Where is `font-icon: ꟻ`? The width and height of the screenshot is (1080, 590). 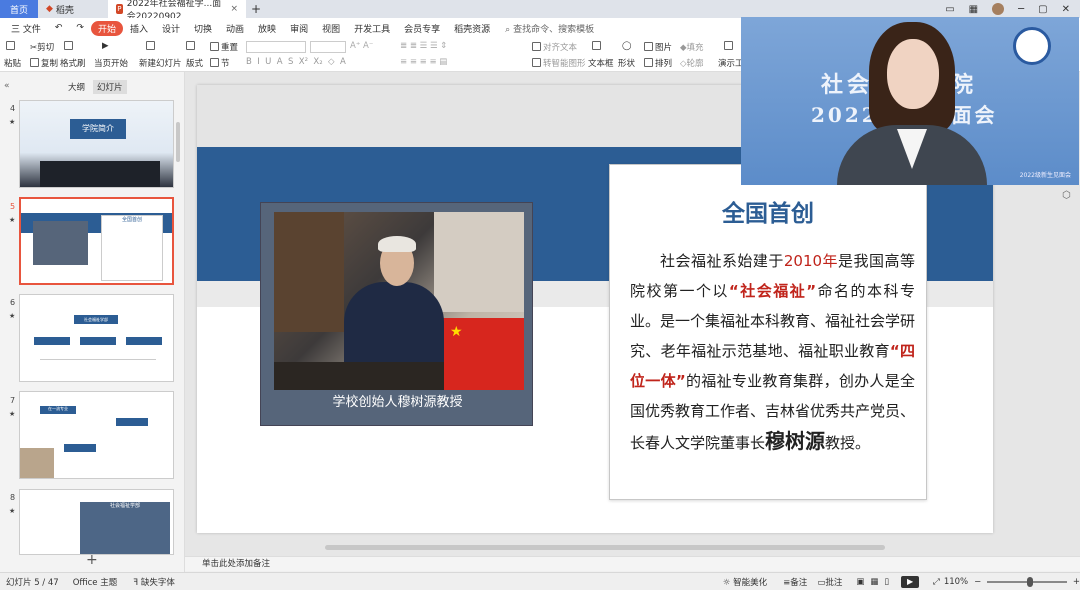
font-icon: ꟻ is located at coordinates (136, 582).